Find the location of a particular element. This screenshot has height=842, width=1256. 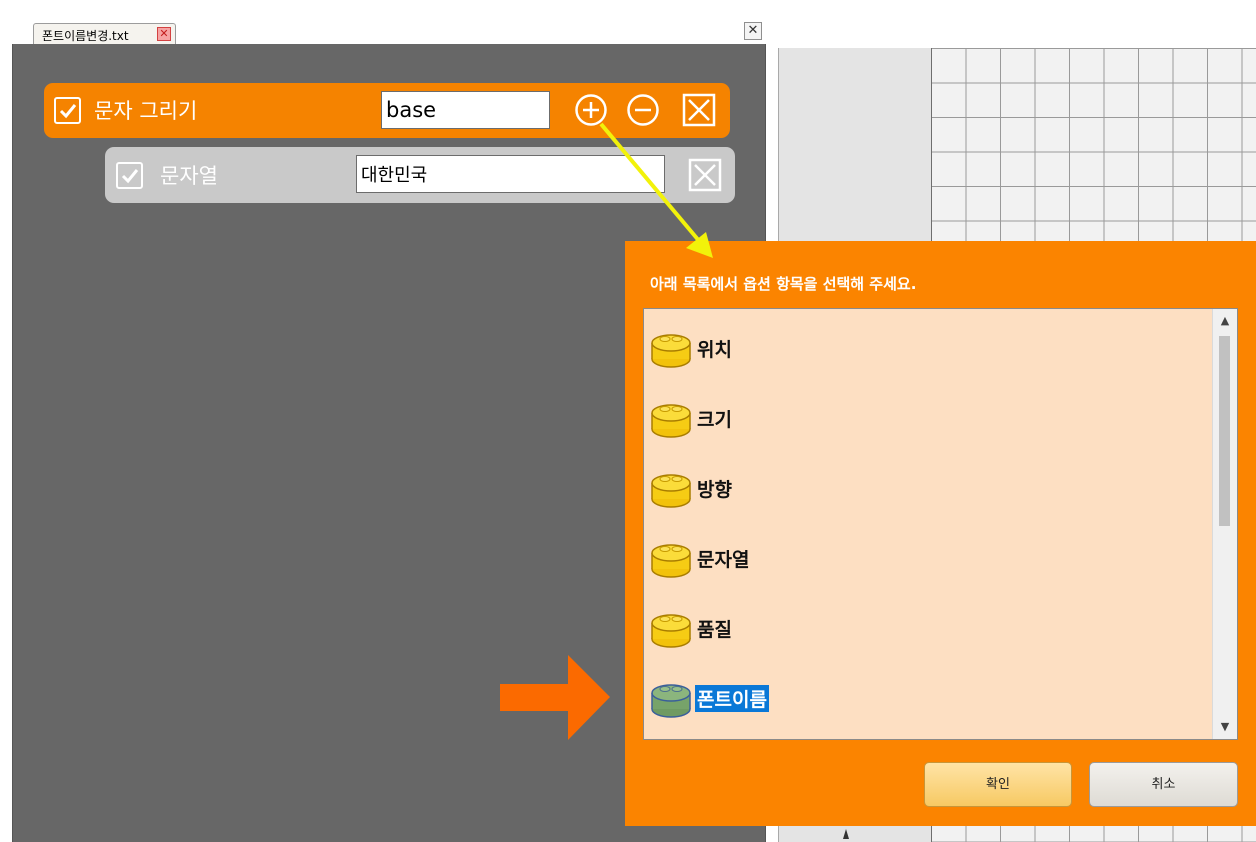

checkbox-string is located at coordinates (129, 175).